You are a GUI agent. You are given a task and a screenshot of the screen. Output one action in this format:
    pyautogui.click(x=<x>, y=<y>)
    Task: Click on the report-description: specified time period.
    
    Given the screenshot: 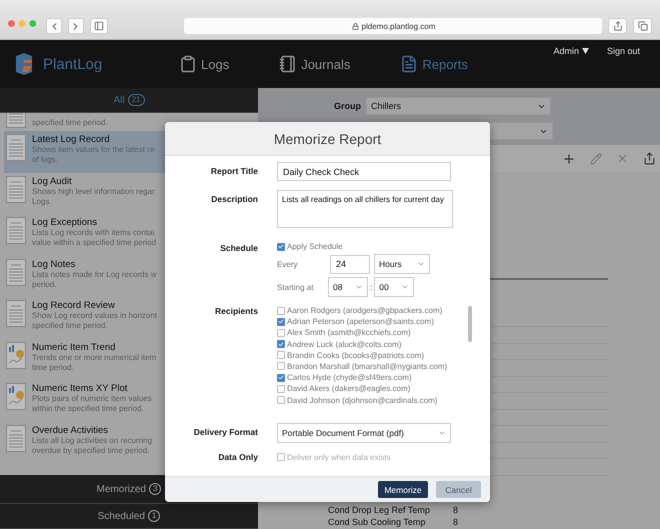 What is the action you would take?
    pyautogui.click(x=70, y=123)
    